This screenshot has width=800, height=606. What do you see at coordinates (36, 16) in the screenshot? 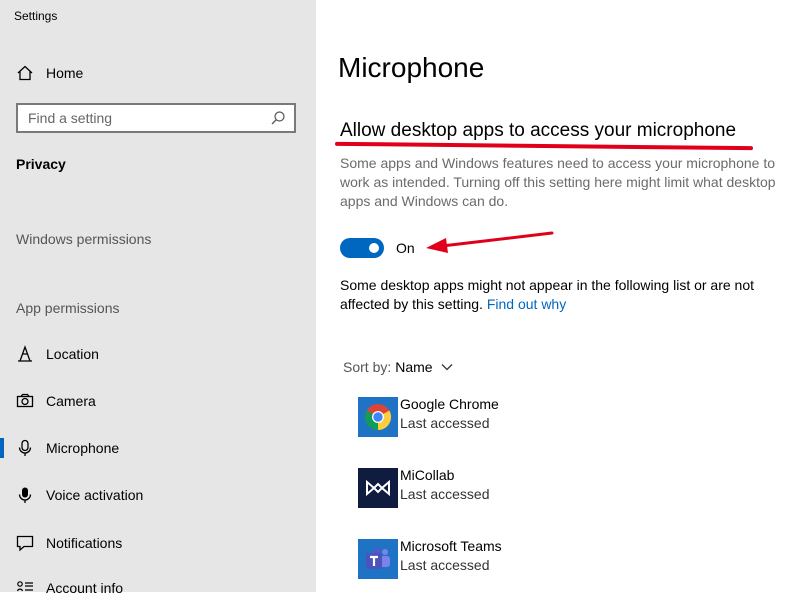
I see `window-title: Settings` at bounding box center [36, 16].